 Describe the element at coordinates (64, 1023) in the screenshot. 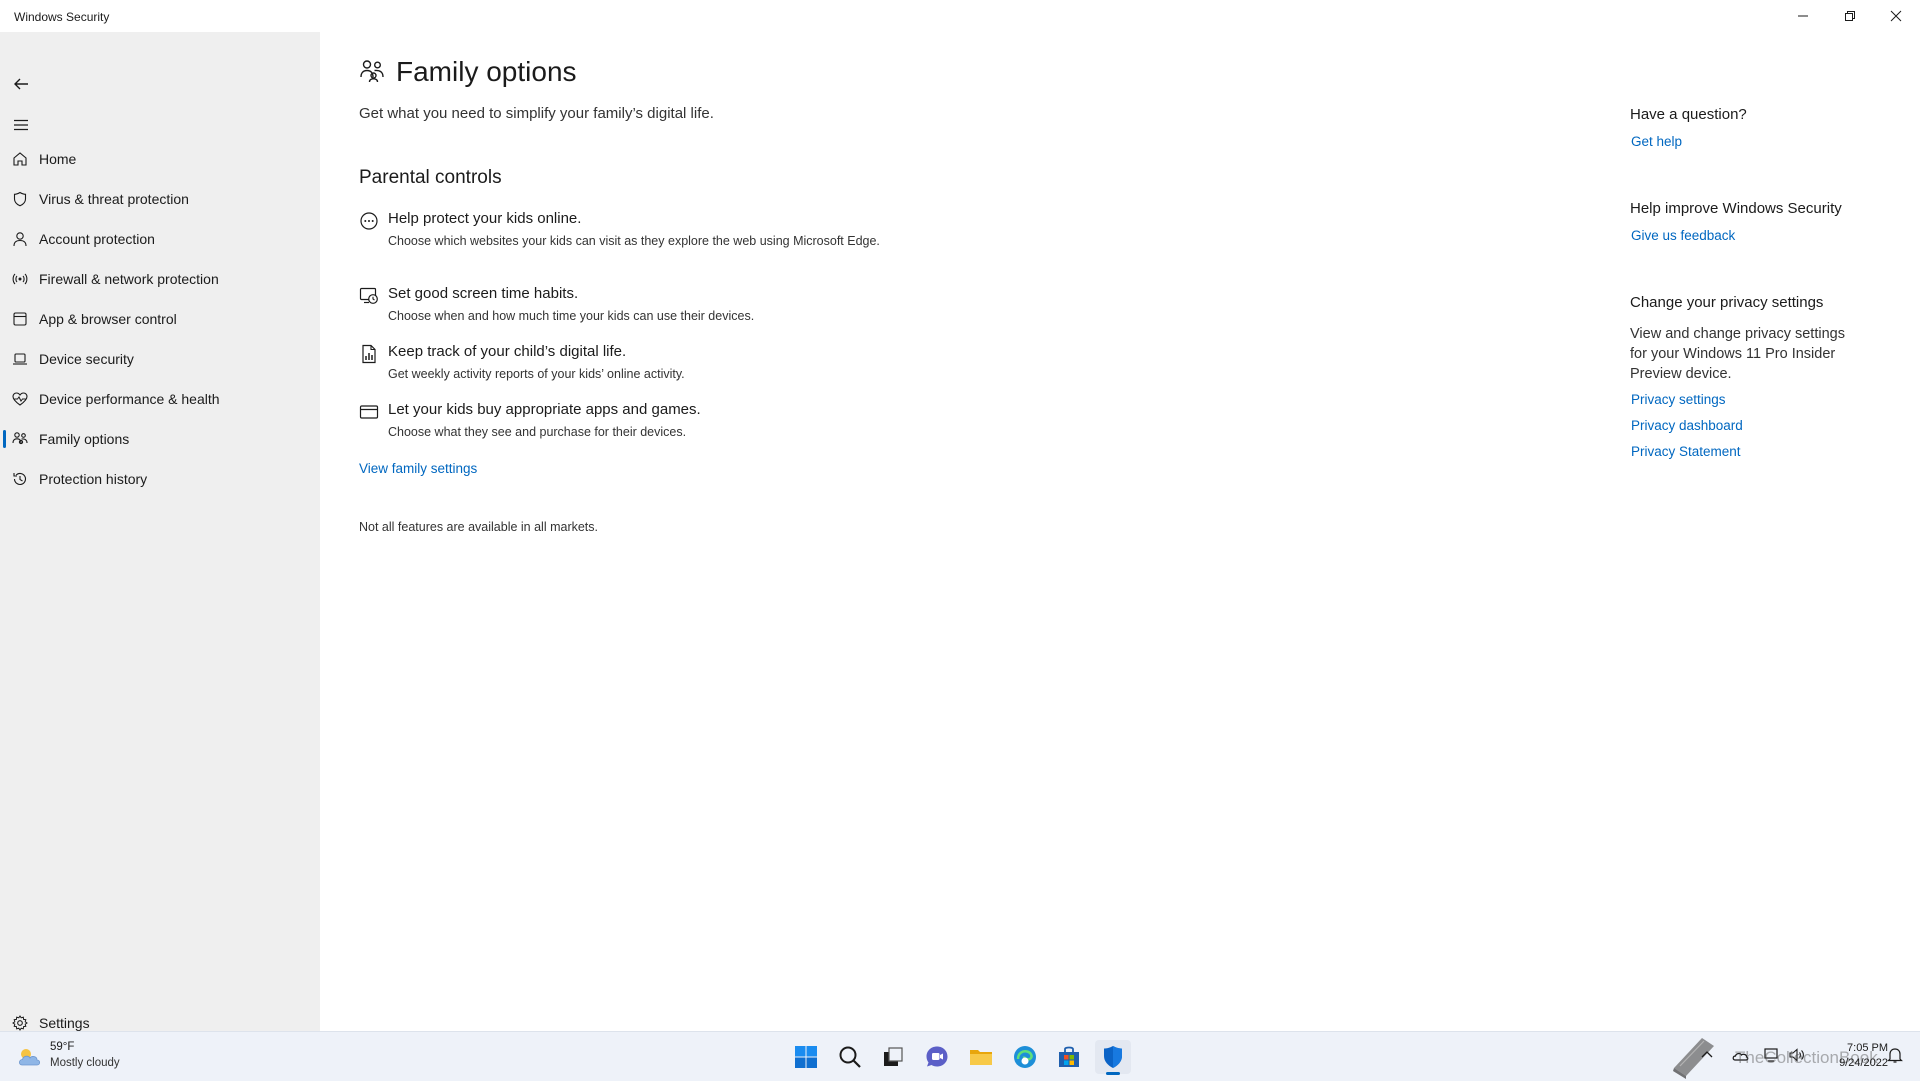

I see `settings-label: Settings` at that location.